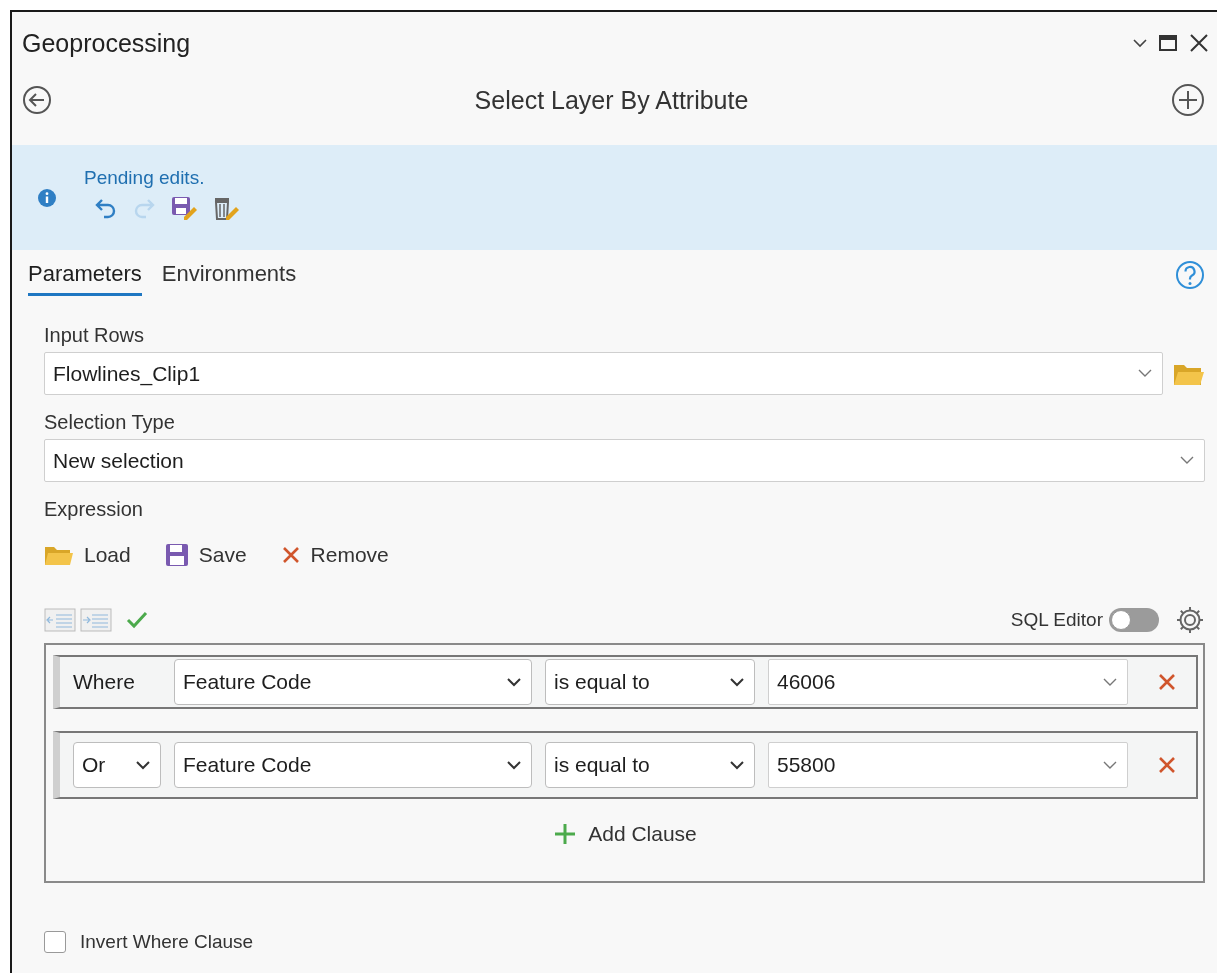 The image size is (1217, 973). I want to click on value-dropdown: 46006, so click(948, 682).